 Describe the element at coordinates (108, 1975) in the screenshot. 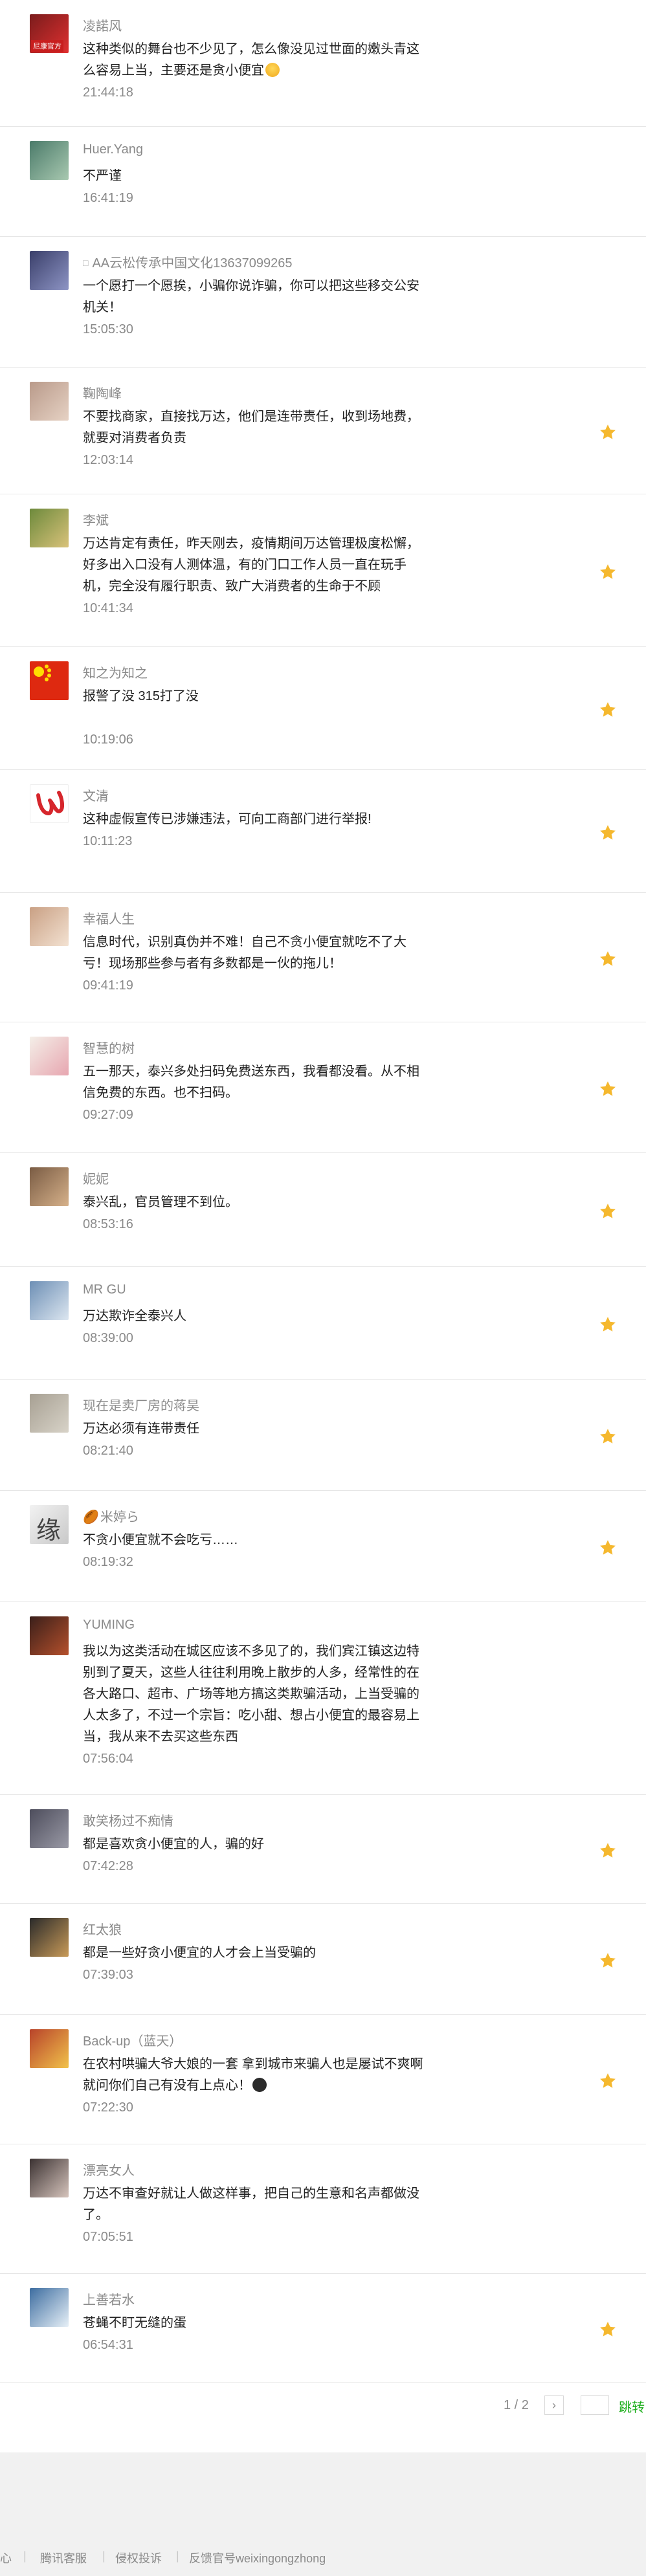

I see `comment-time: 07:39:03` at that location.